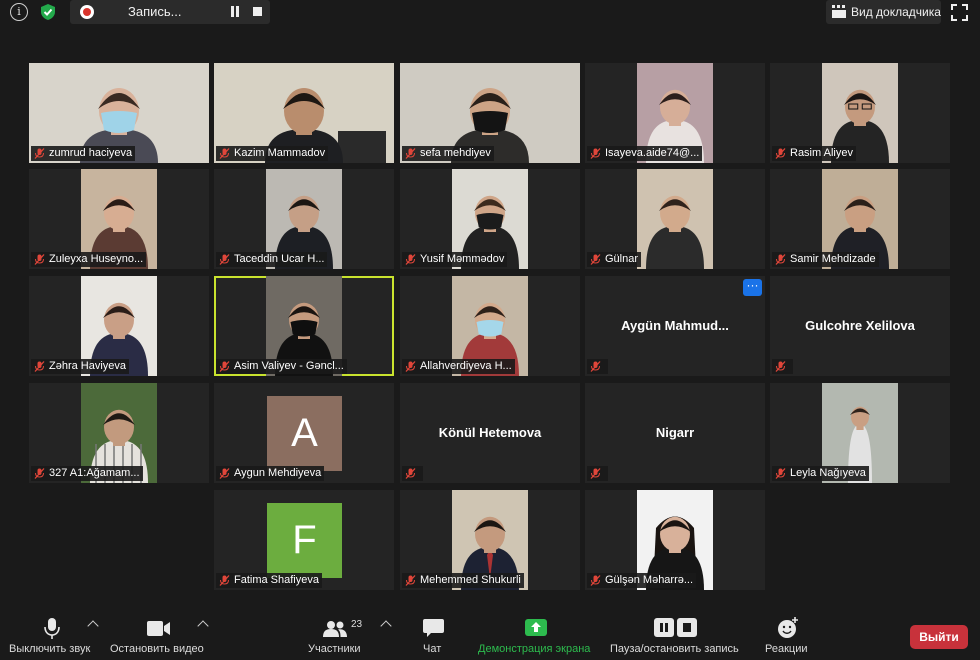  I want to click on microphone-icon, so click(52, 628).